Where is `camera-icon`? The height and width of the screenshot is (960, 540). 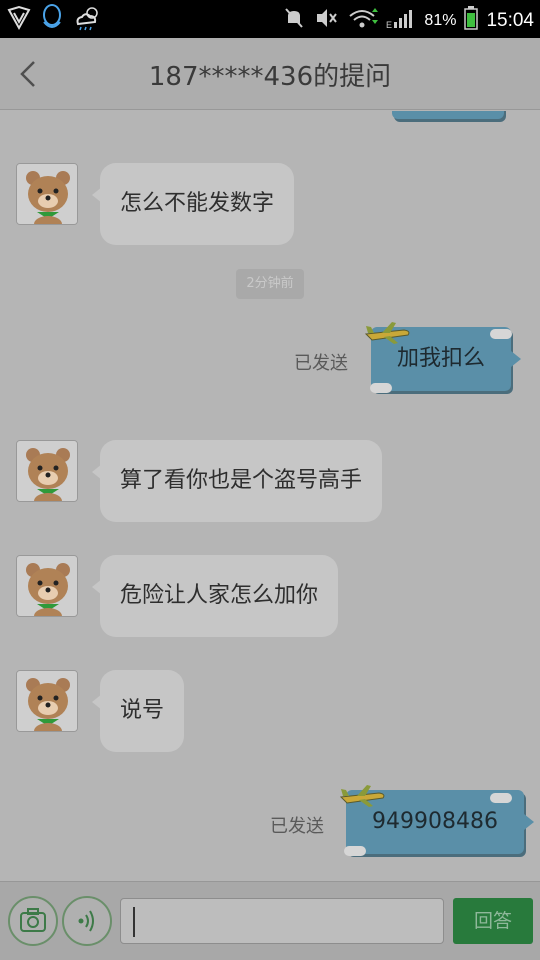
camera-icon is located at coordinates (33, 920).